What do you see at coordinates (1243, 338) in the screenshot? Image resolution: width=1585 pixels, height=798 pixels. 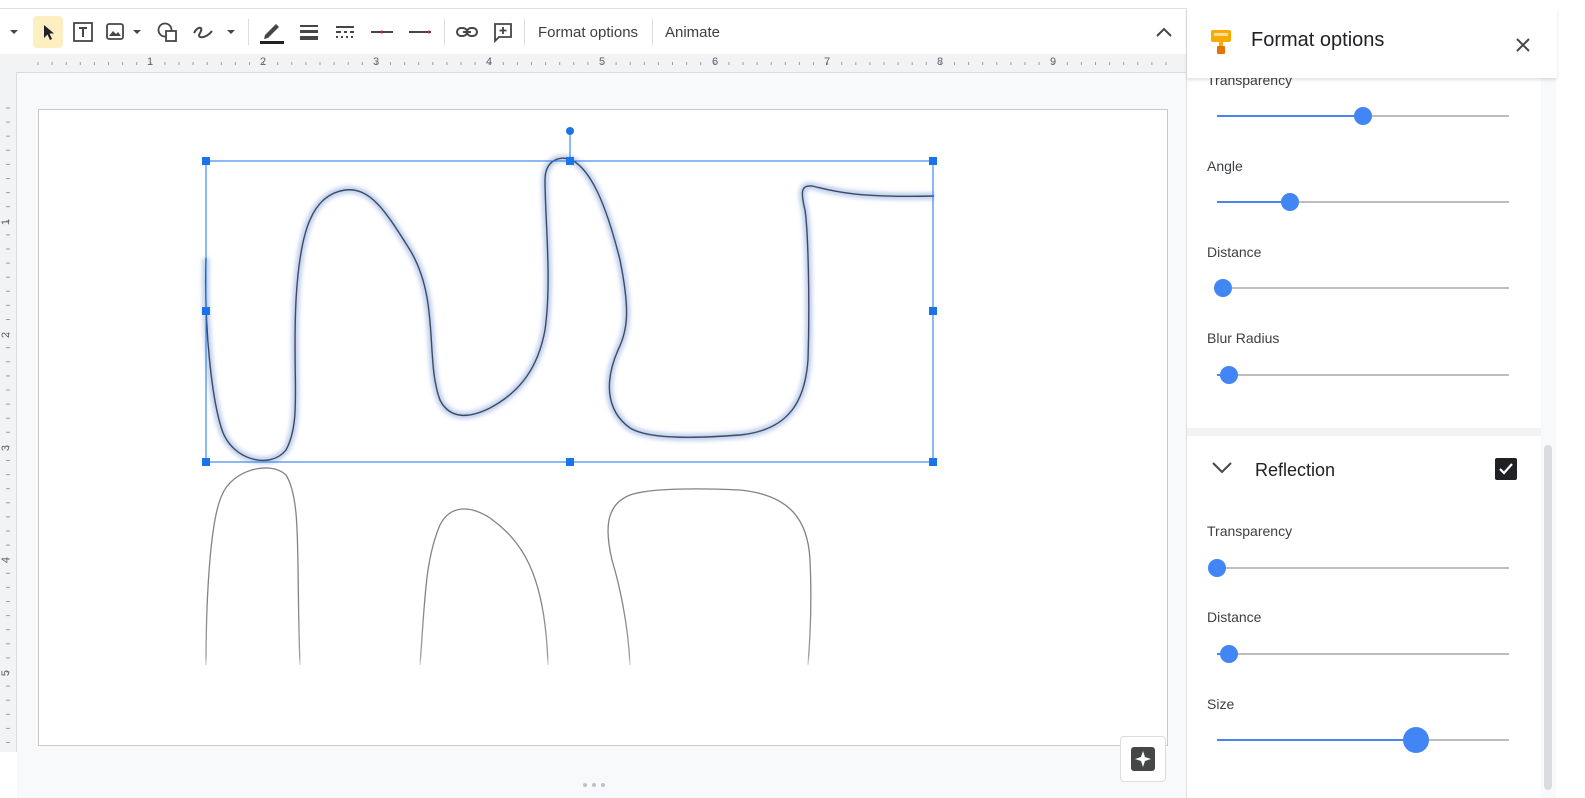 I see `blur-radius-label: Blur Radius` at bounding box center [1243, 338].